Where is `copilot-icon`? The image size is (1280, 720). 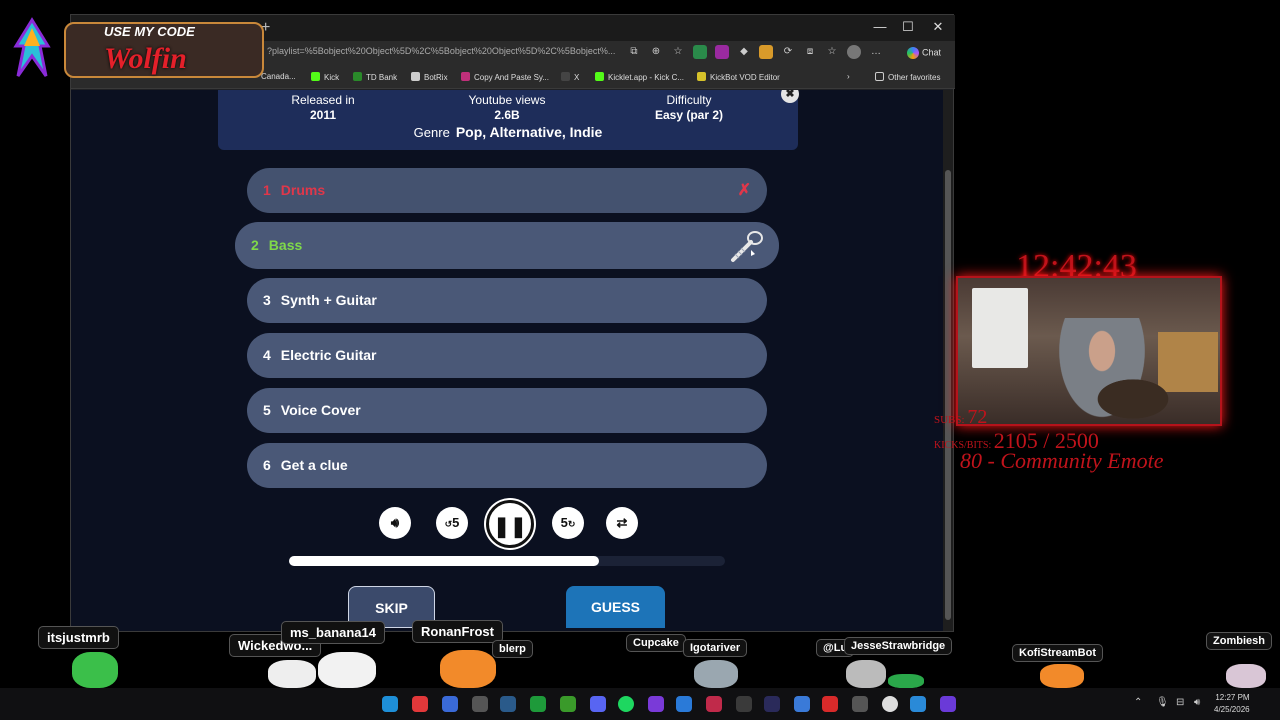
copilot-icon is located at coordinates (913, 53).